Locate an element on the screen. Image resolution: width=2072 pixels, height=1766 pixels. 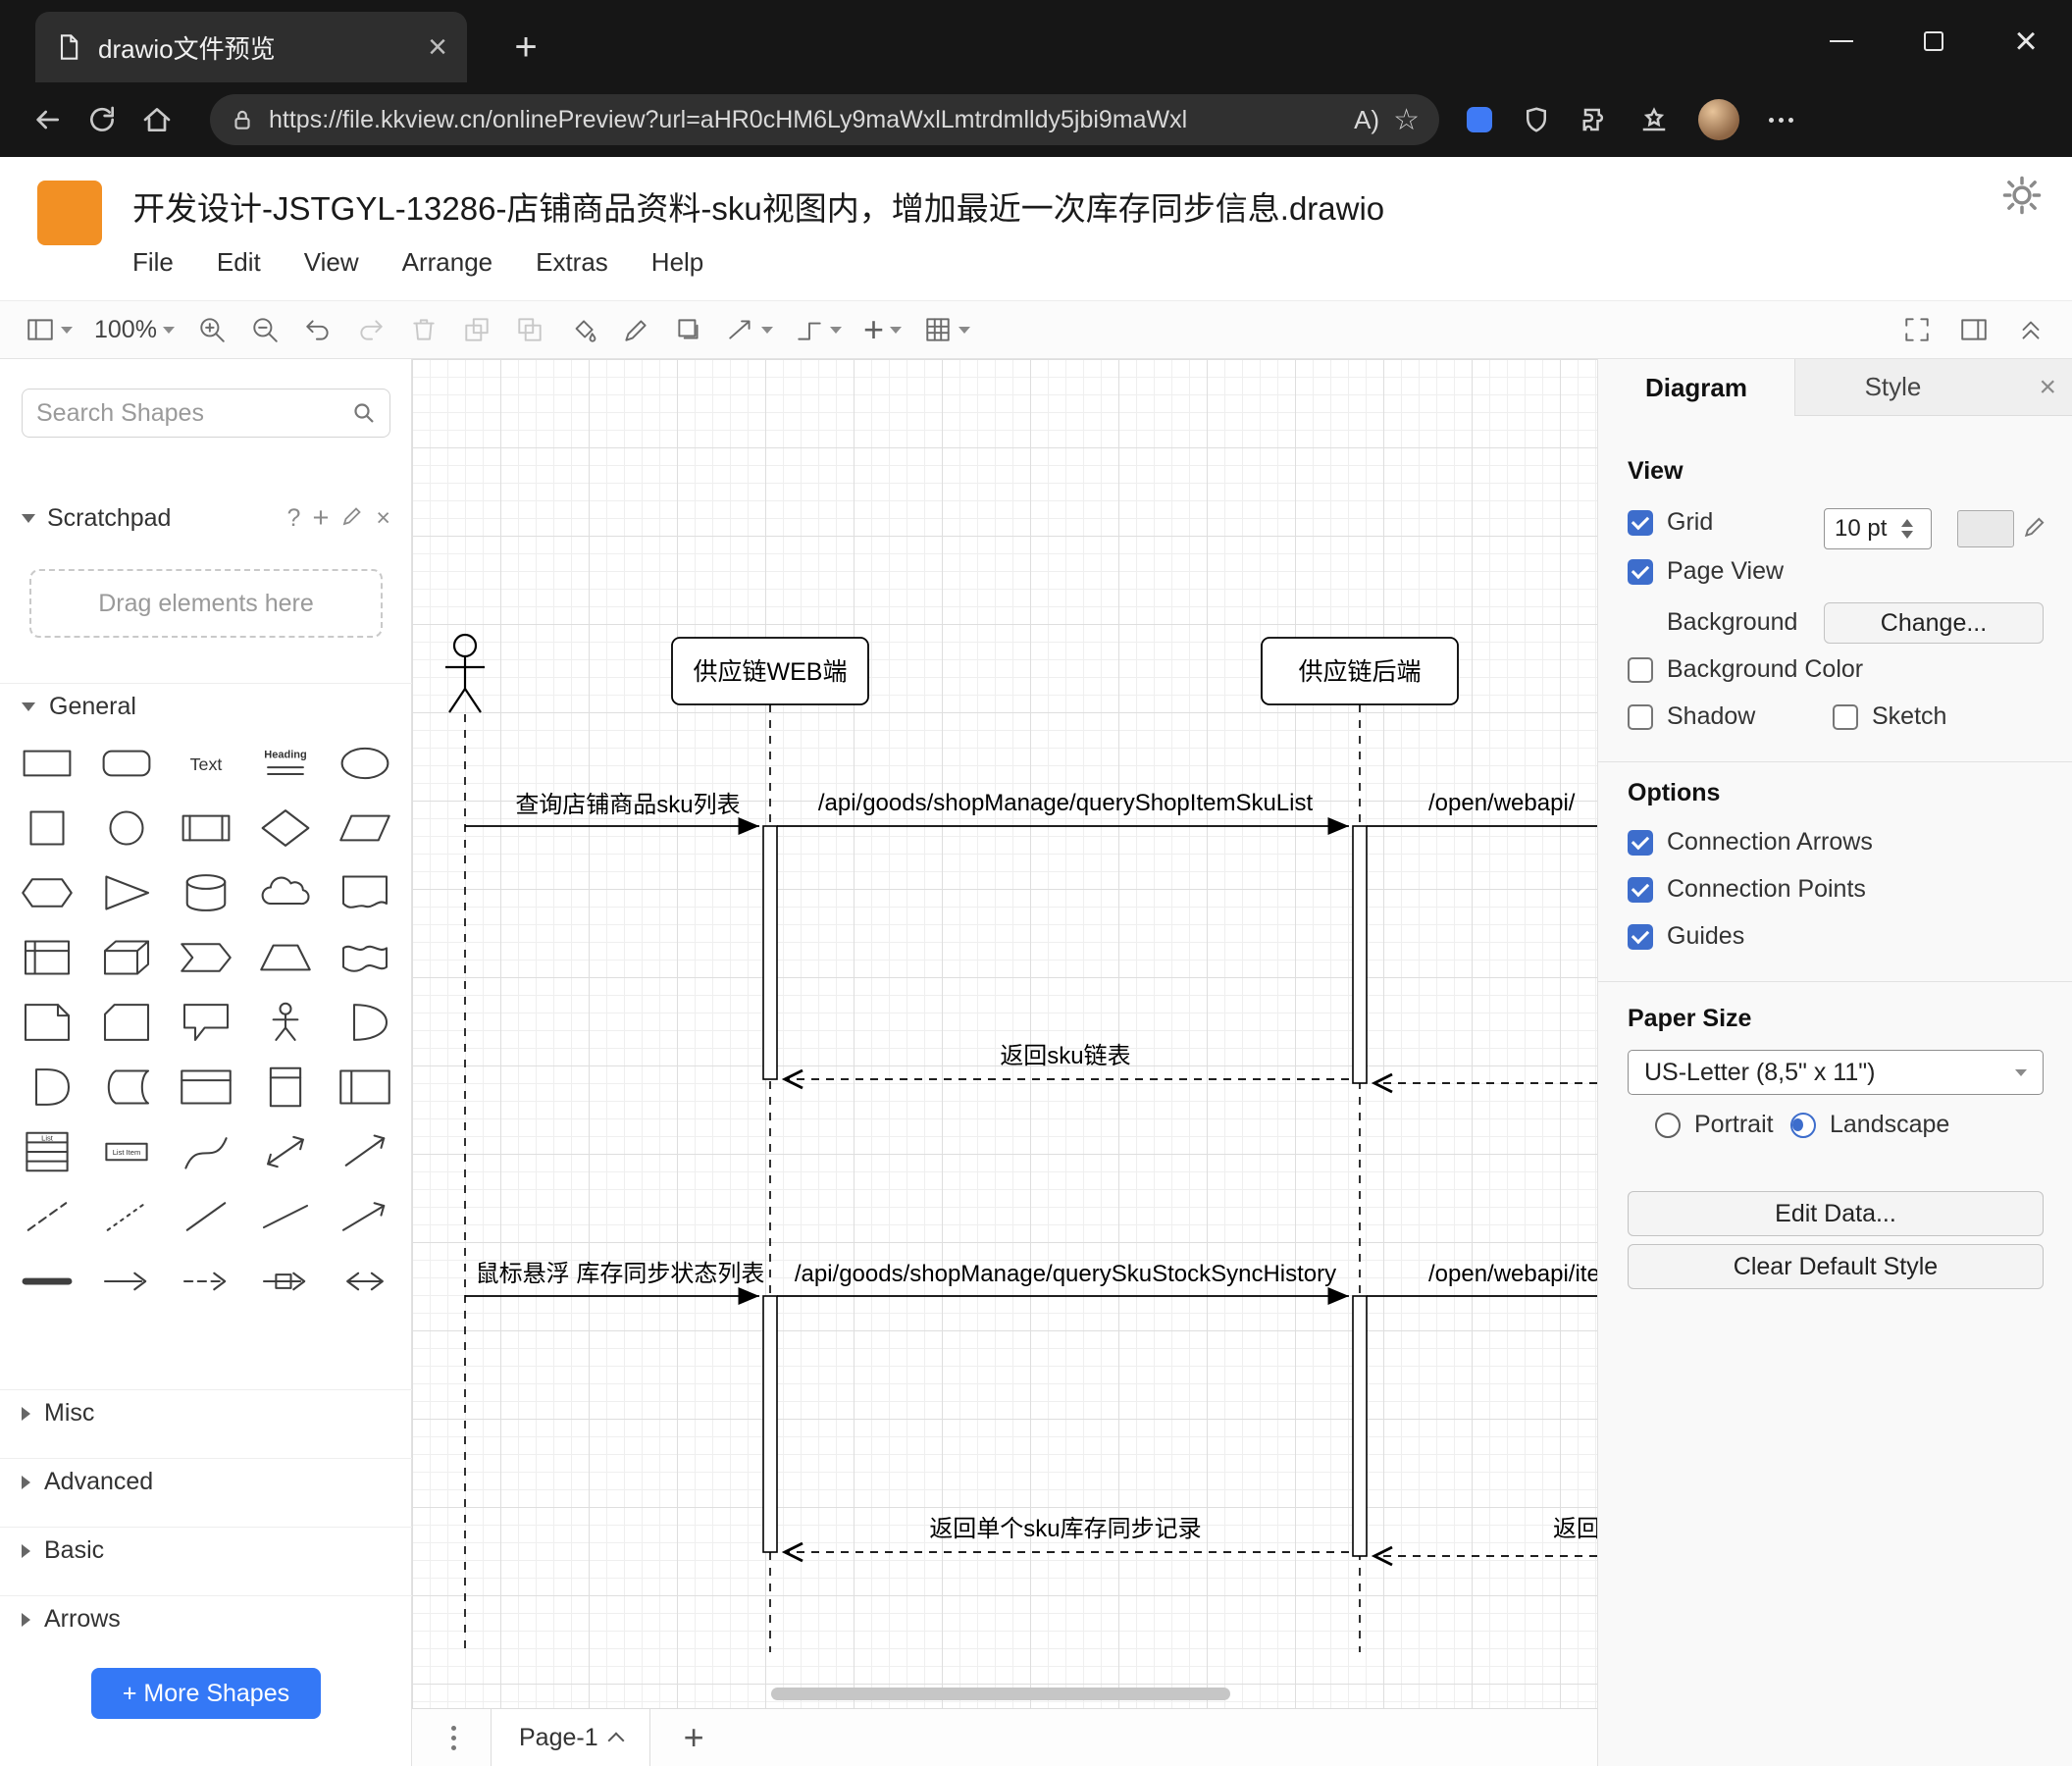
shape-arrow is located at coordinates (127, 1282).